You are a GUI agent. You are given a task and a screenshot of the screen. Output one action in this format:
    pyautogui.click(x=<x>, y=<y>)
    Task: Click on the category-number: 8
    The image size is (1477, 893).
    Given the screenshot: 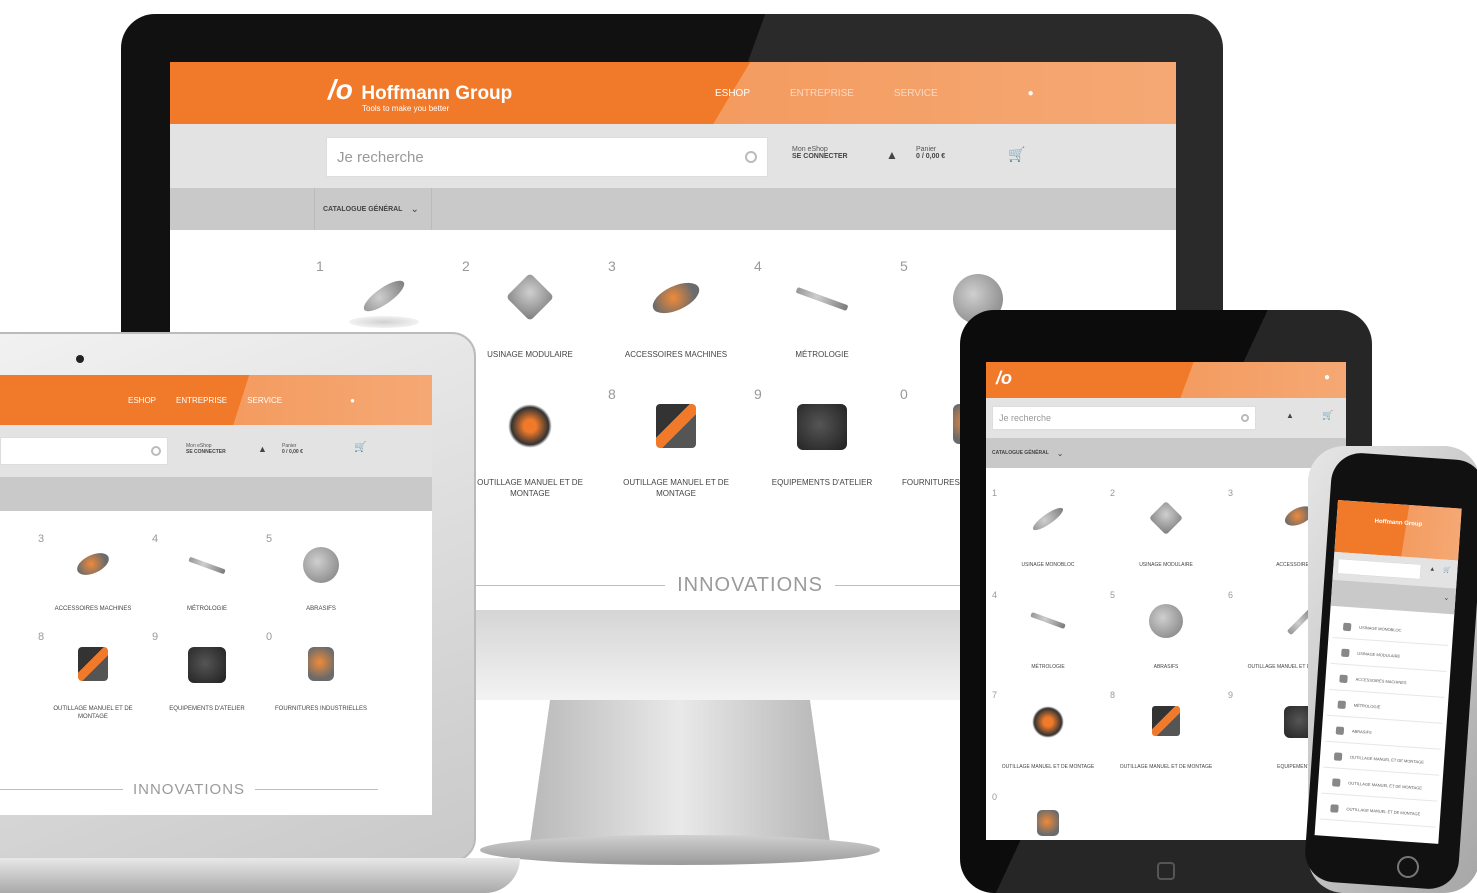 What is the action you would take?
    pyautogui.click(x=612, y=394)
    